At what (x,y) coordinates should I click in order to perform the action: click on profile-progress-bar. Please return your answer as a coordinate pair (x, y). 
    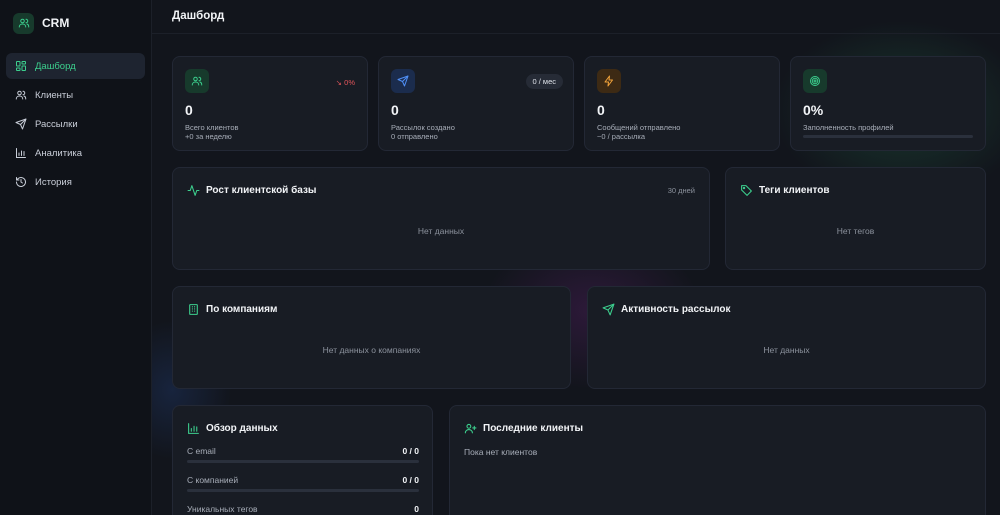
    Looking at the image, I should click on (888, 136).